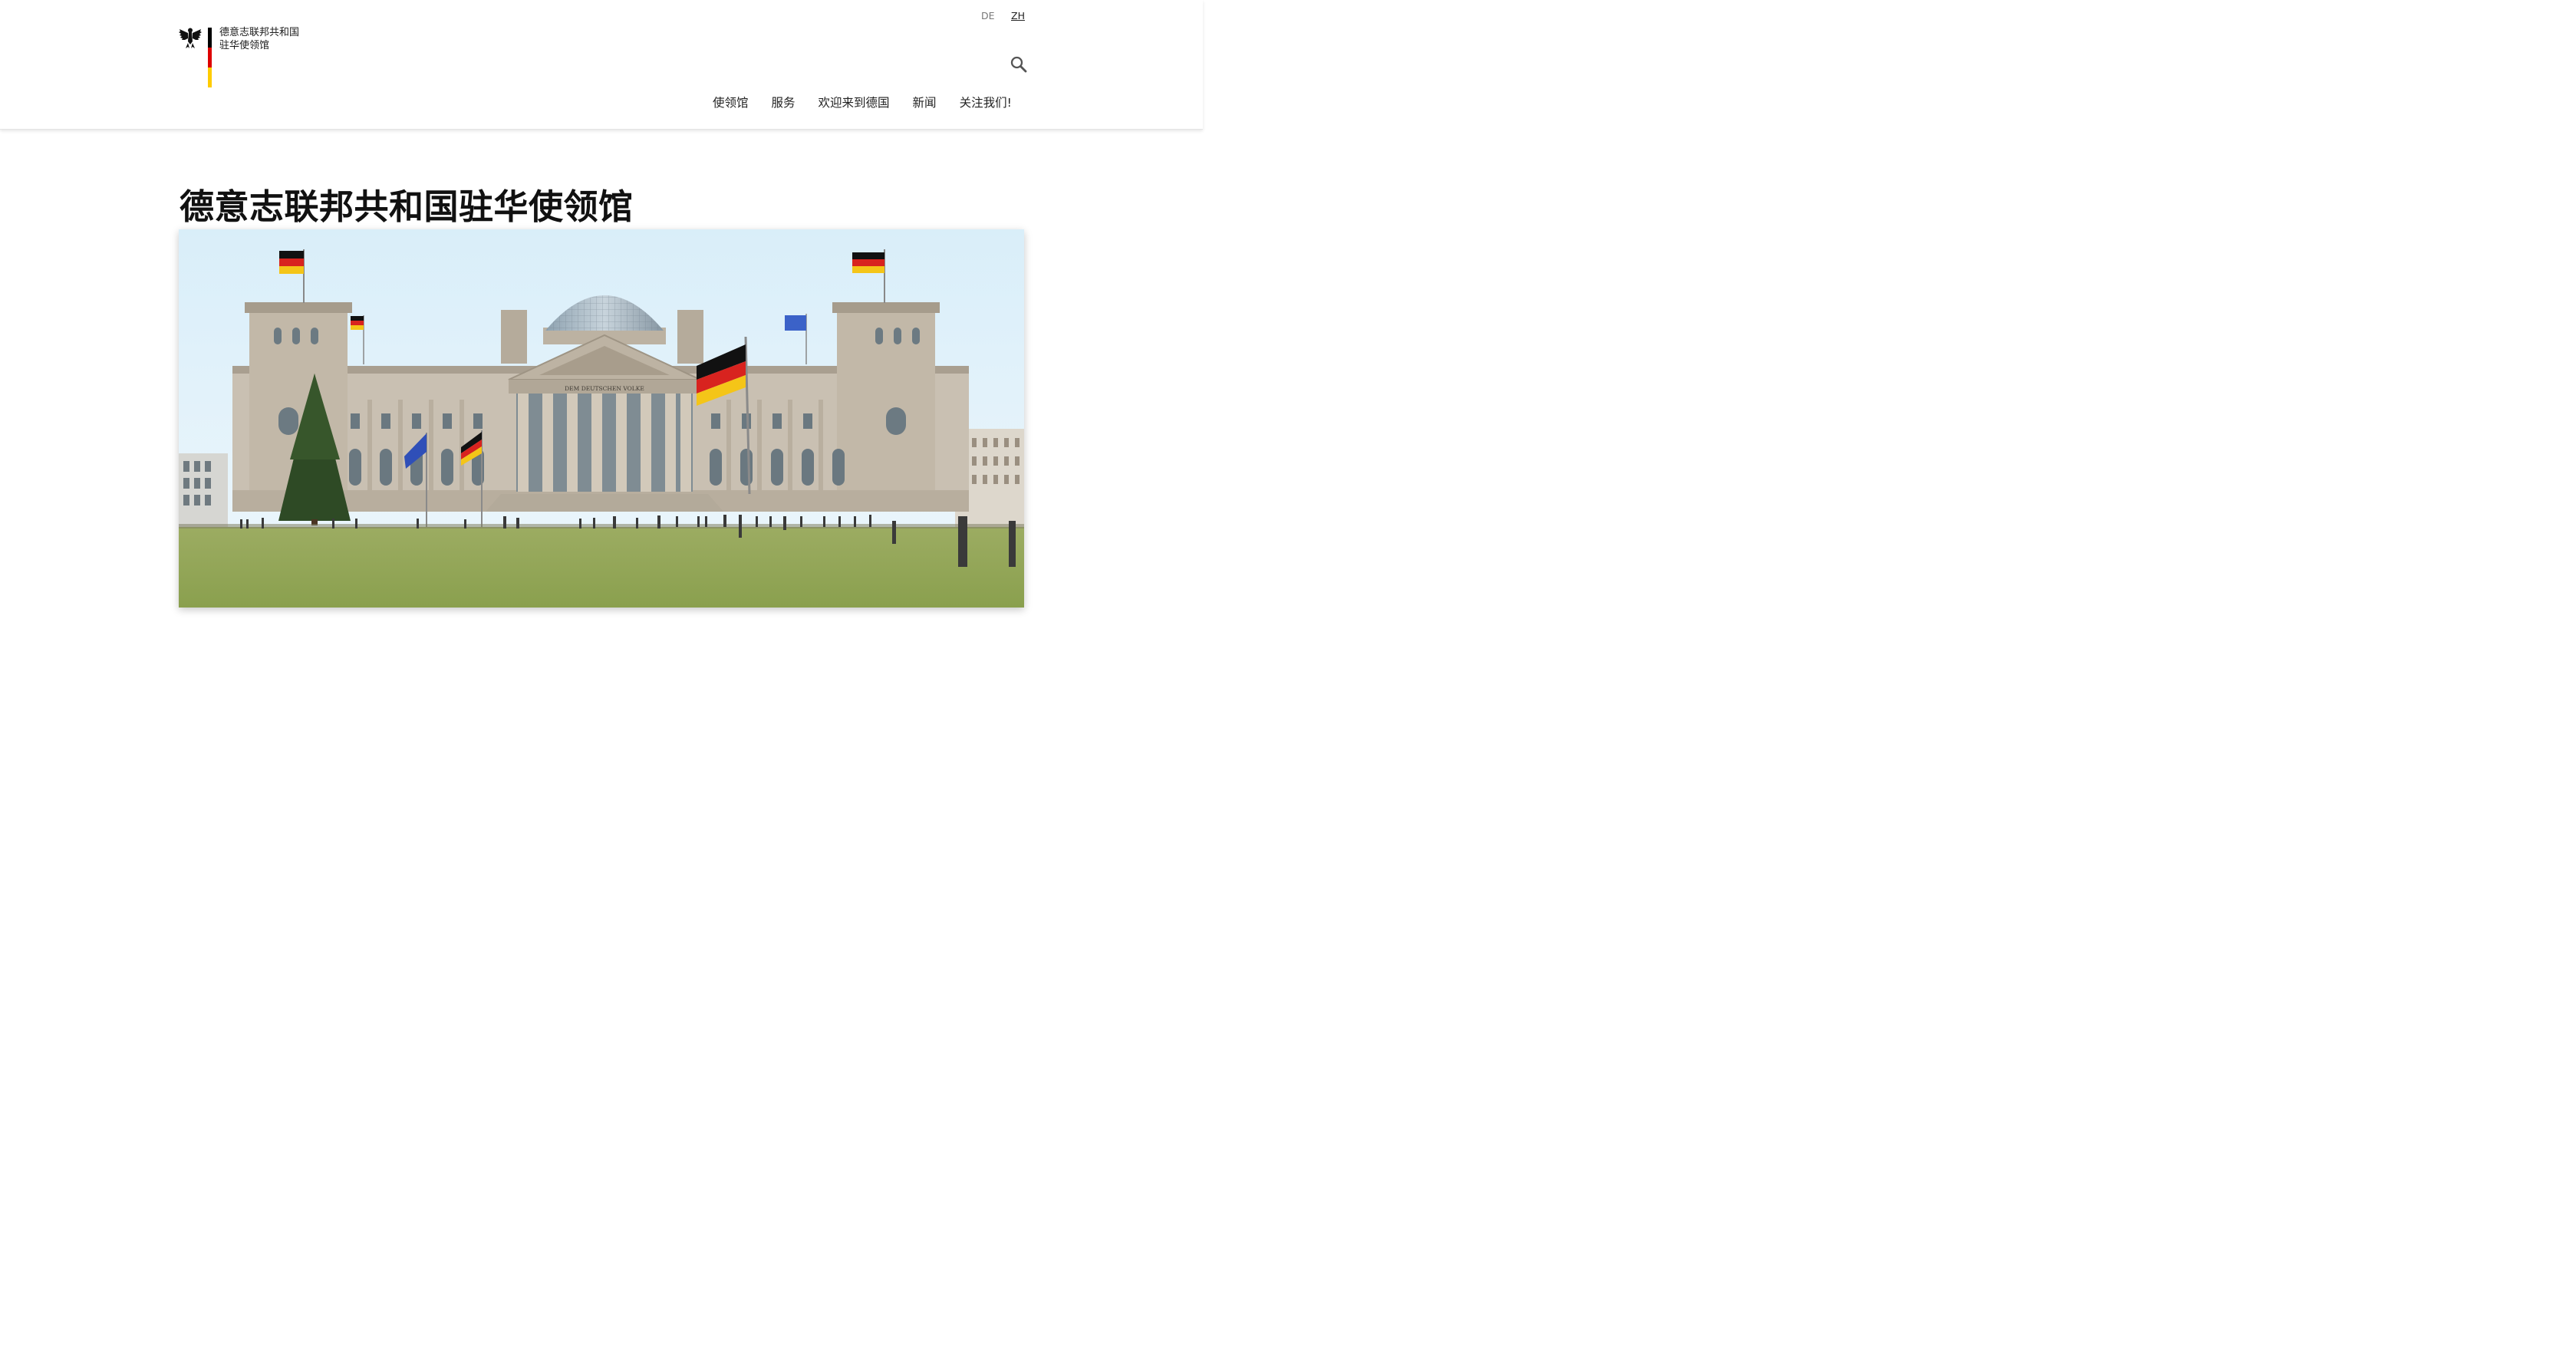 The image size is (2576, 1370). I want to click on hero-image: DEM DEUTSCHEN VOLKE, so click(601, 418).